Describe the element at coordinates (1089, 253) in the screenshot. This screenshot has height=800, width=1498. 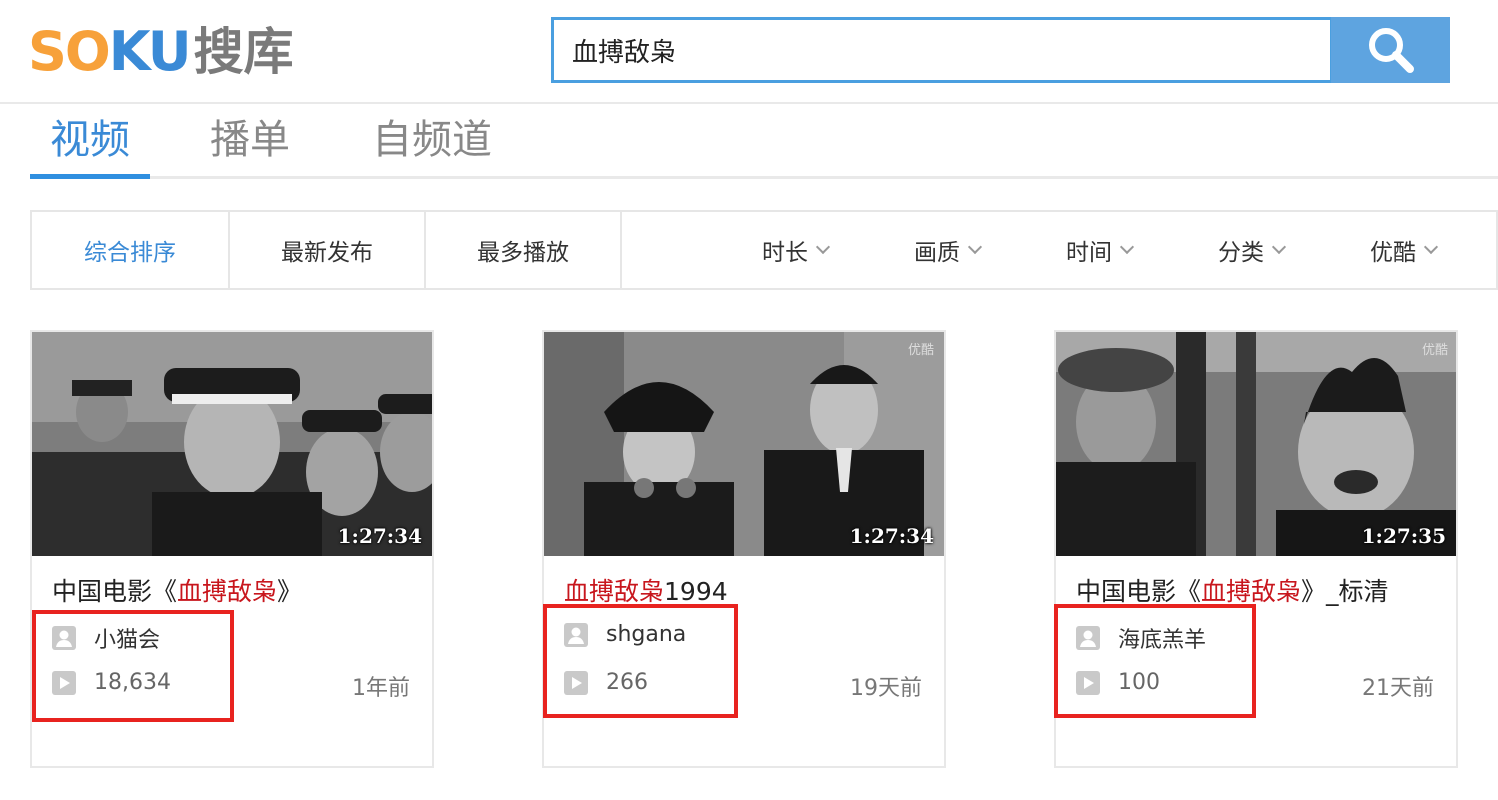
I see `filter-time-label: 时间` at that location.